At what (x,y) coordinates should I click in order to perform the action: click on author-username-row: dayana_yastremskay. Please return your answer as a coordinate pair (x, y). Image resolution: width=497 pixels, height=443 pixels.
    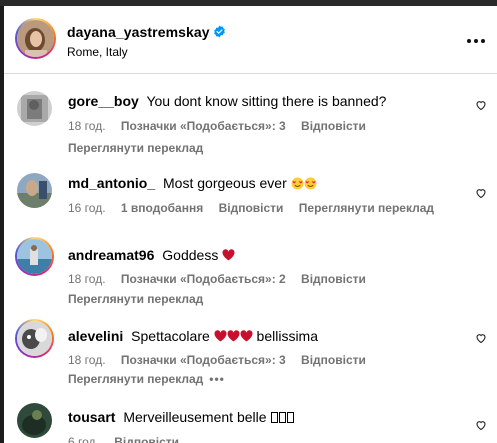
    Looking at the image, I should click on (146, 32).